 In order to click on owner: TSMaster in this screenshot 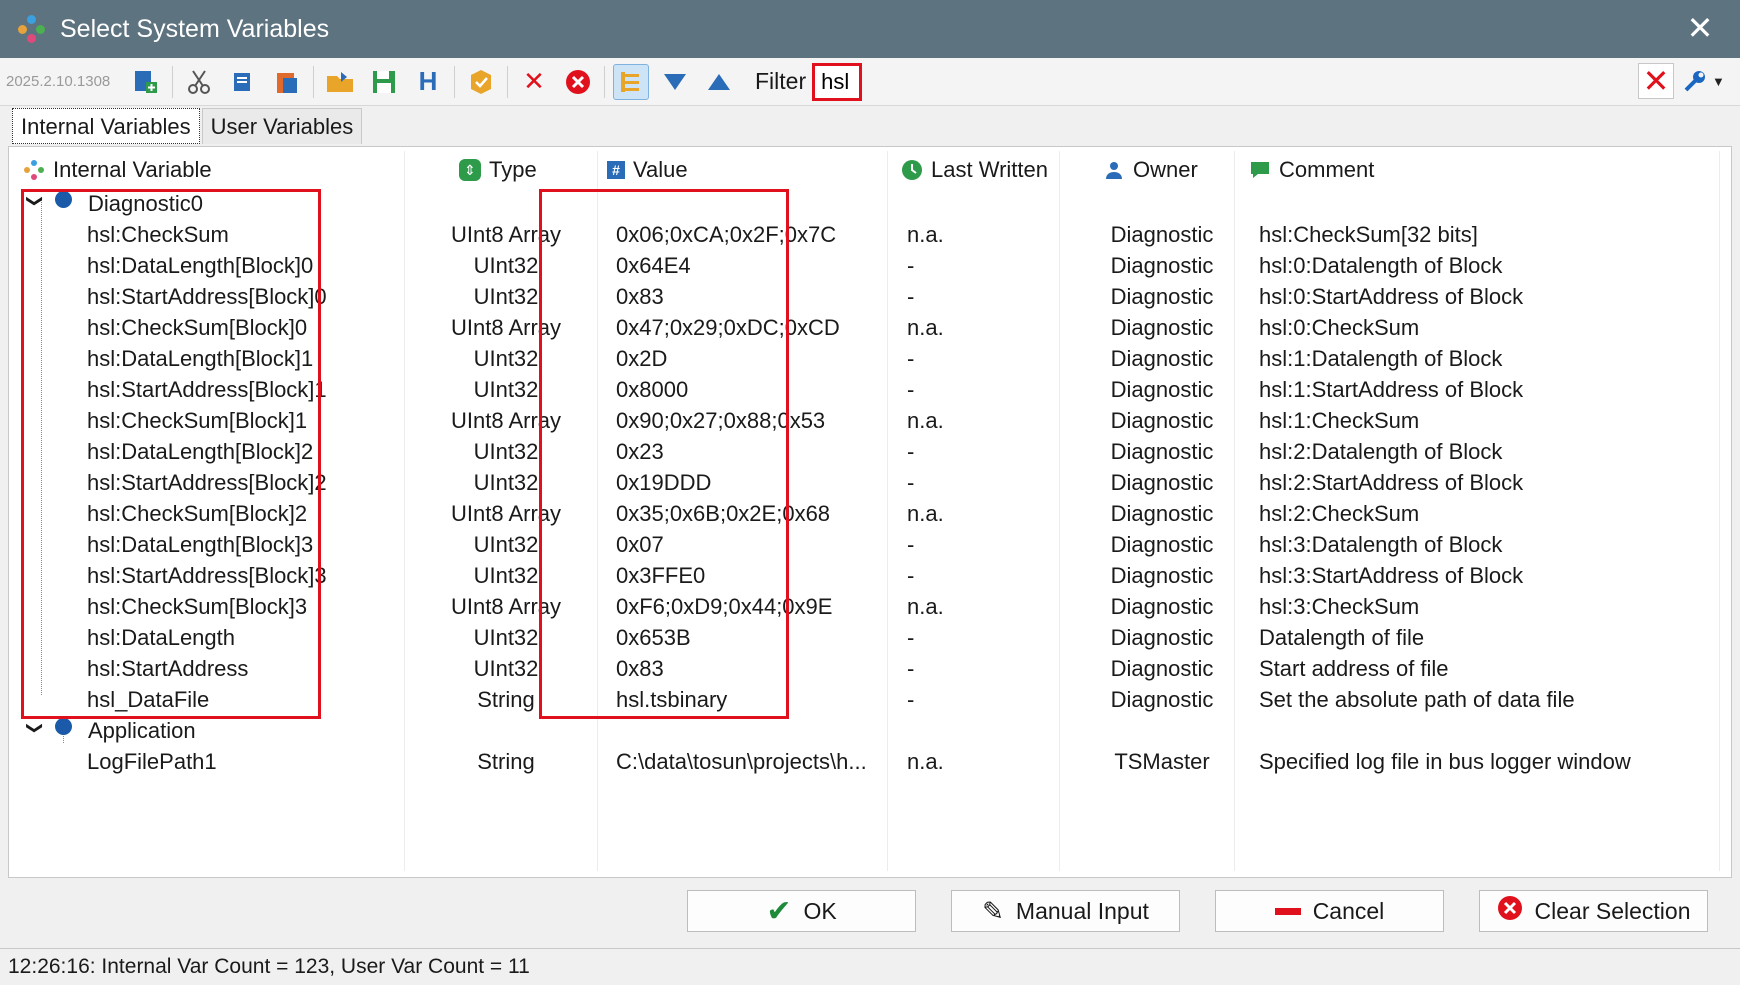, I will do `click(1162, 761)`.